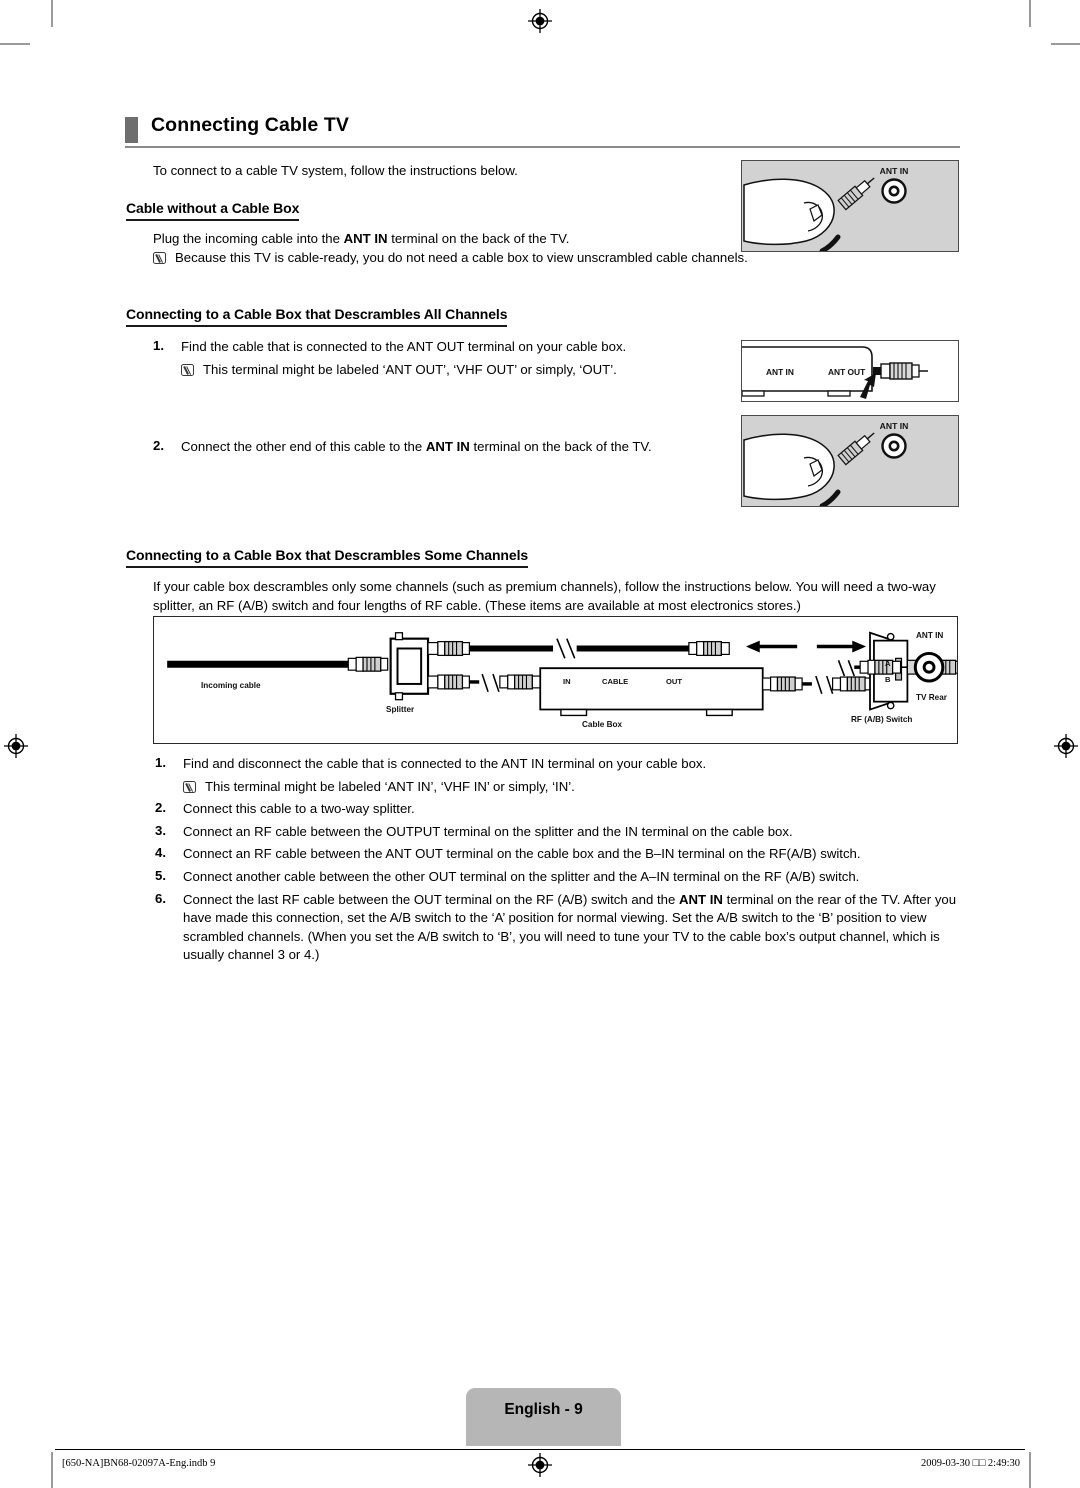 This screenshot has height=1488, width=1080. What do you see at coordinates (847, 372) in the screenshot?
I see `illustration-label-ant-out: ANT OUT` at bounding box center [847, 372].